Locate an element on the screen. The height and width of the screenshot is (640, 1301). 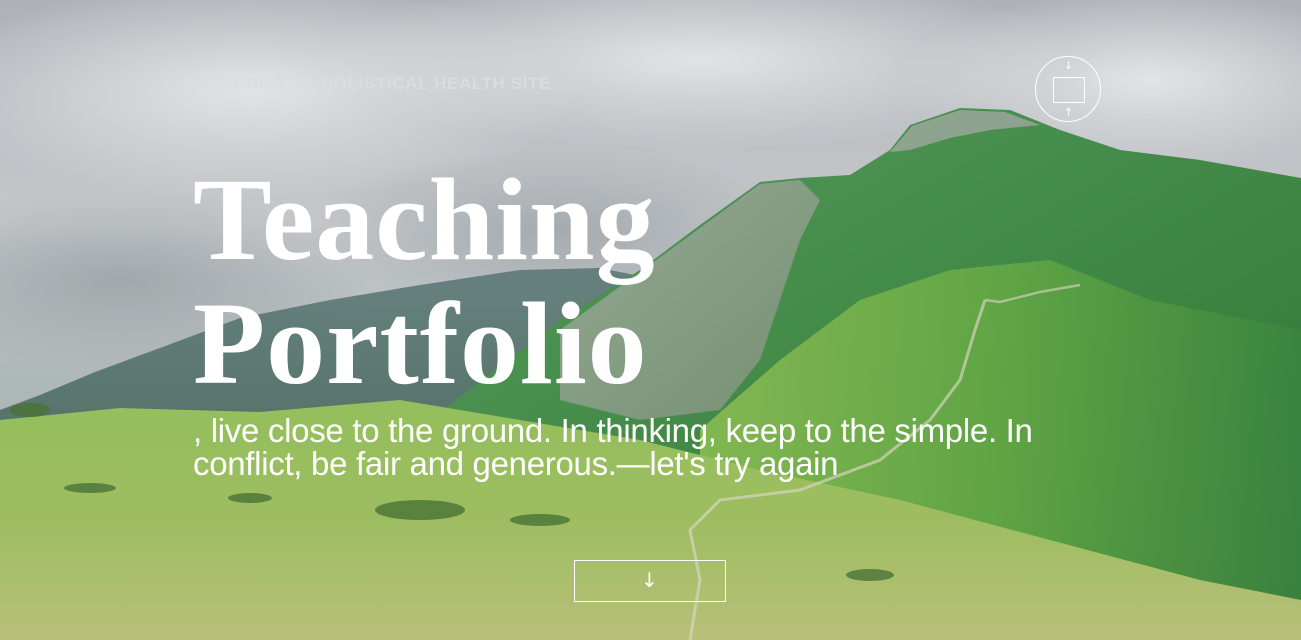
page-title: Teaching Portfolio is located at coordinates (424, 282).